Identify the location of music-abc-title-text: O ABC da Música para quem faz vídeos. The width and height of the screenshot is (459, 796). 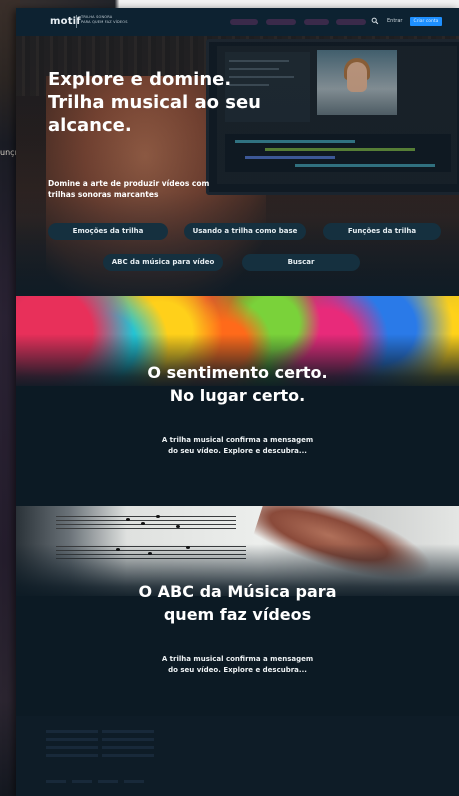
(237, 603).